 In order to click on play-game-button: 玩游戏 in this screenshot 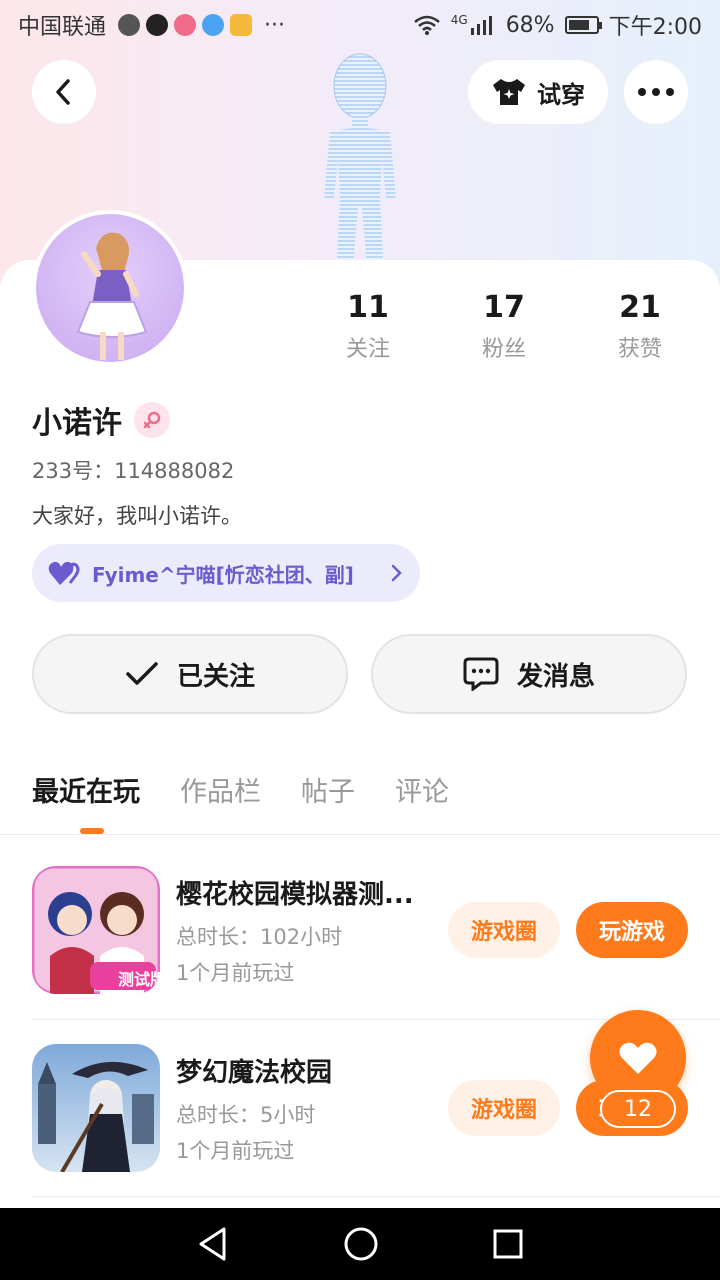, I will do `click(632, 930)`.